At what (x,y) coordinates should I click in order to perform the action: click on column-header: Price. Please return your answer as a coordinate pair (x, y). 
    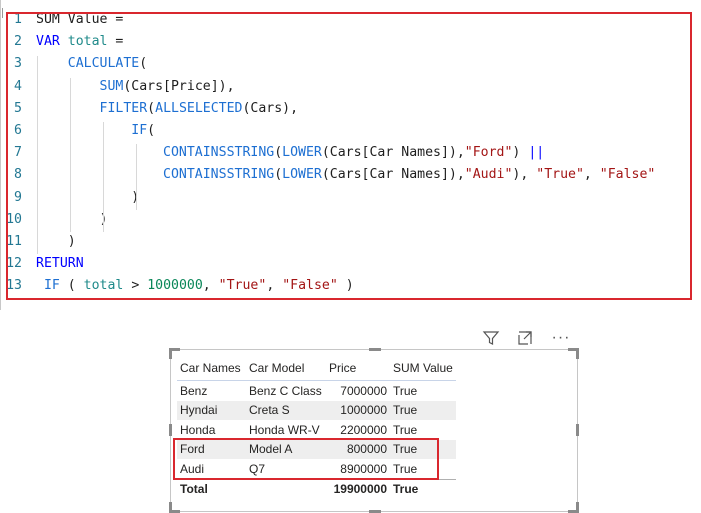
    Looking at the image, I should click on (358, 368).